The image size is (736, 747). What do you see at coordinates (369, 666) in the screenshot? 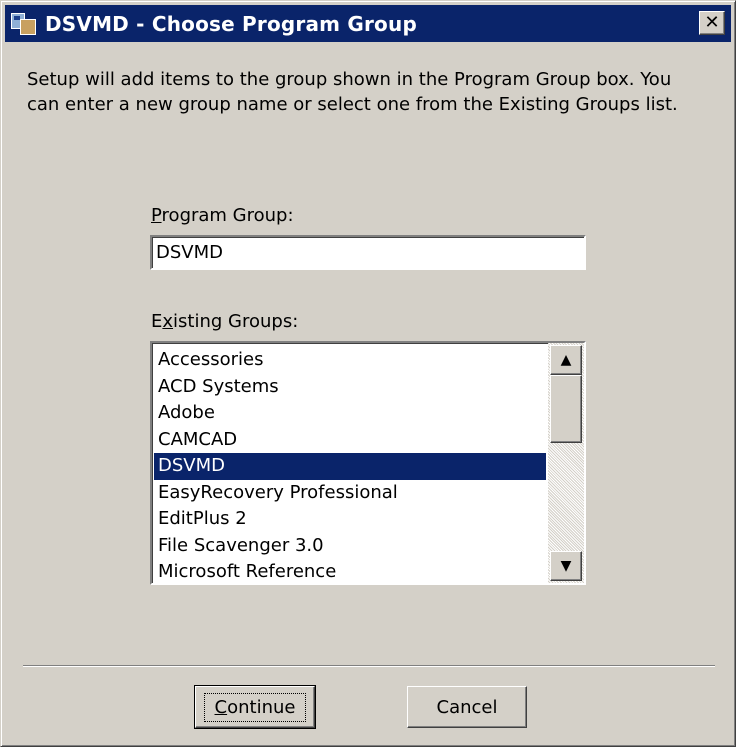
I see `separator-line` at bounding box center [369, 666].